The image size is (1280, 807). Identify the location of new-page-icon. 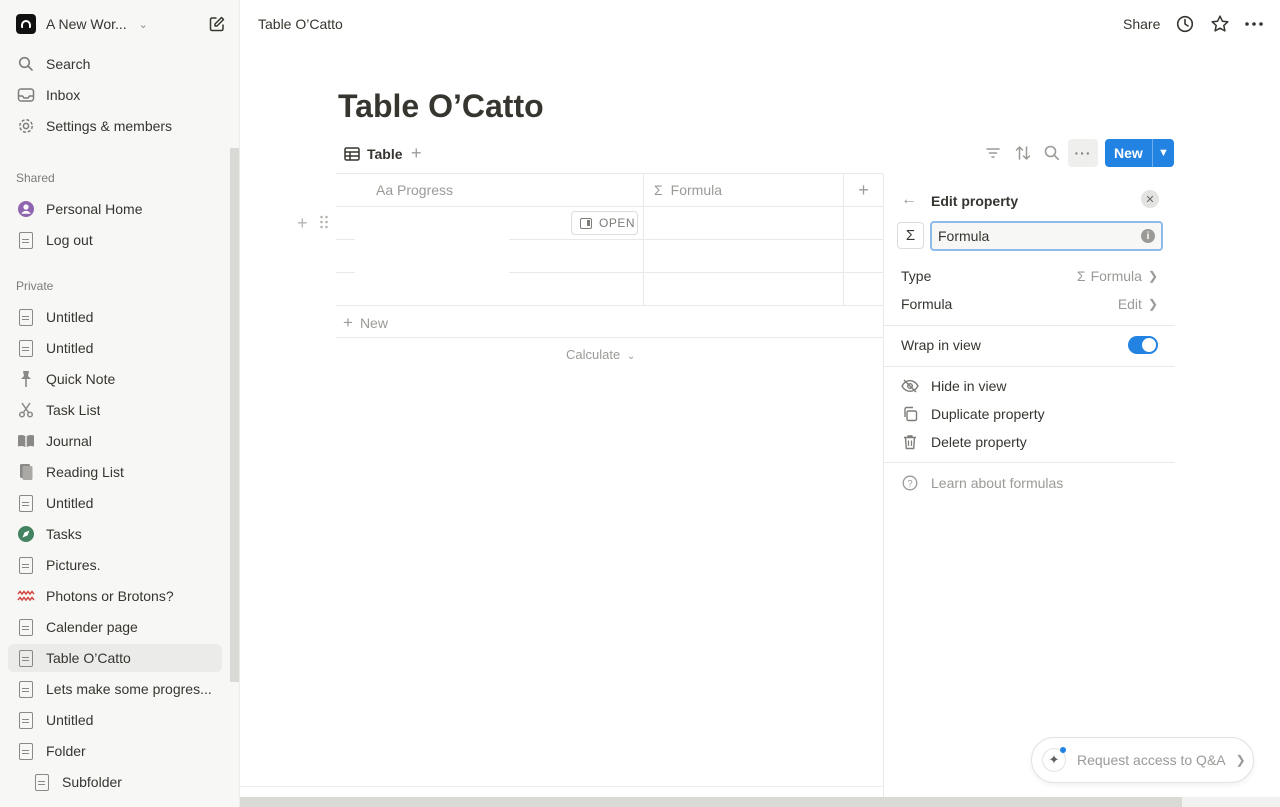
(217, 24).